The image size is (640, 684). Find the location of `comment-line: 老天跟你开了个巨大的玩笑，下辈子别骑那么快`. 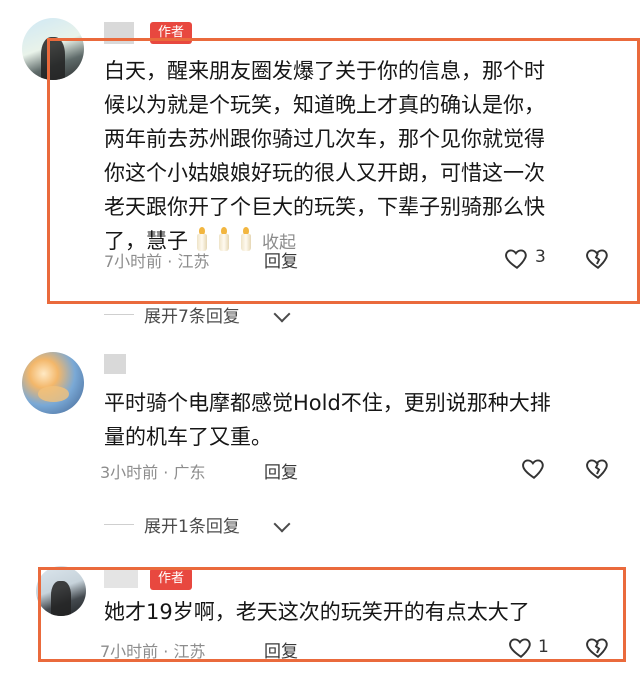

comment-line: 老天跟你开了个巨大的玩笑，下辈子别骑那么快 is located at coordinates (324, 207).